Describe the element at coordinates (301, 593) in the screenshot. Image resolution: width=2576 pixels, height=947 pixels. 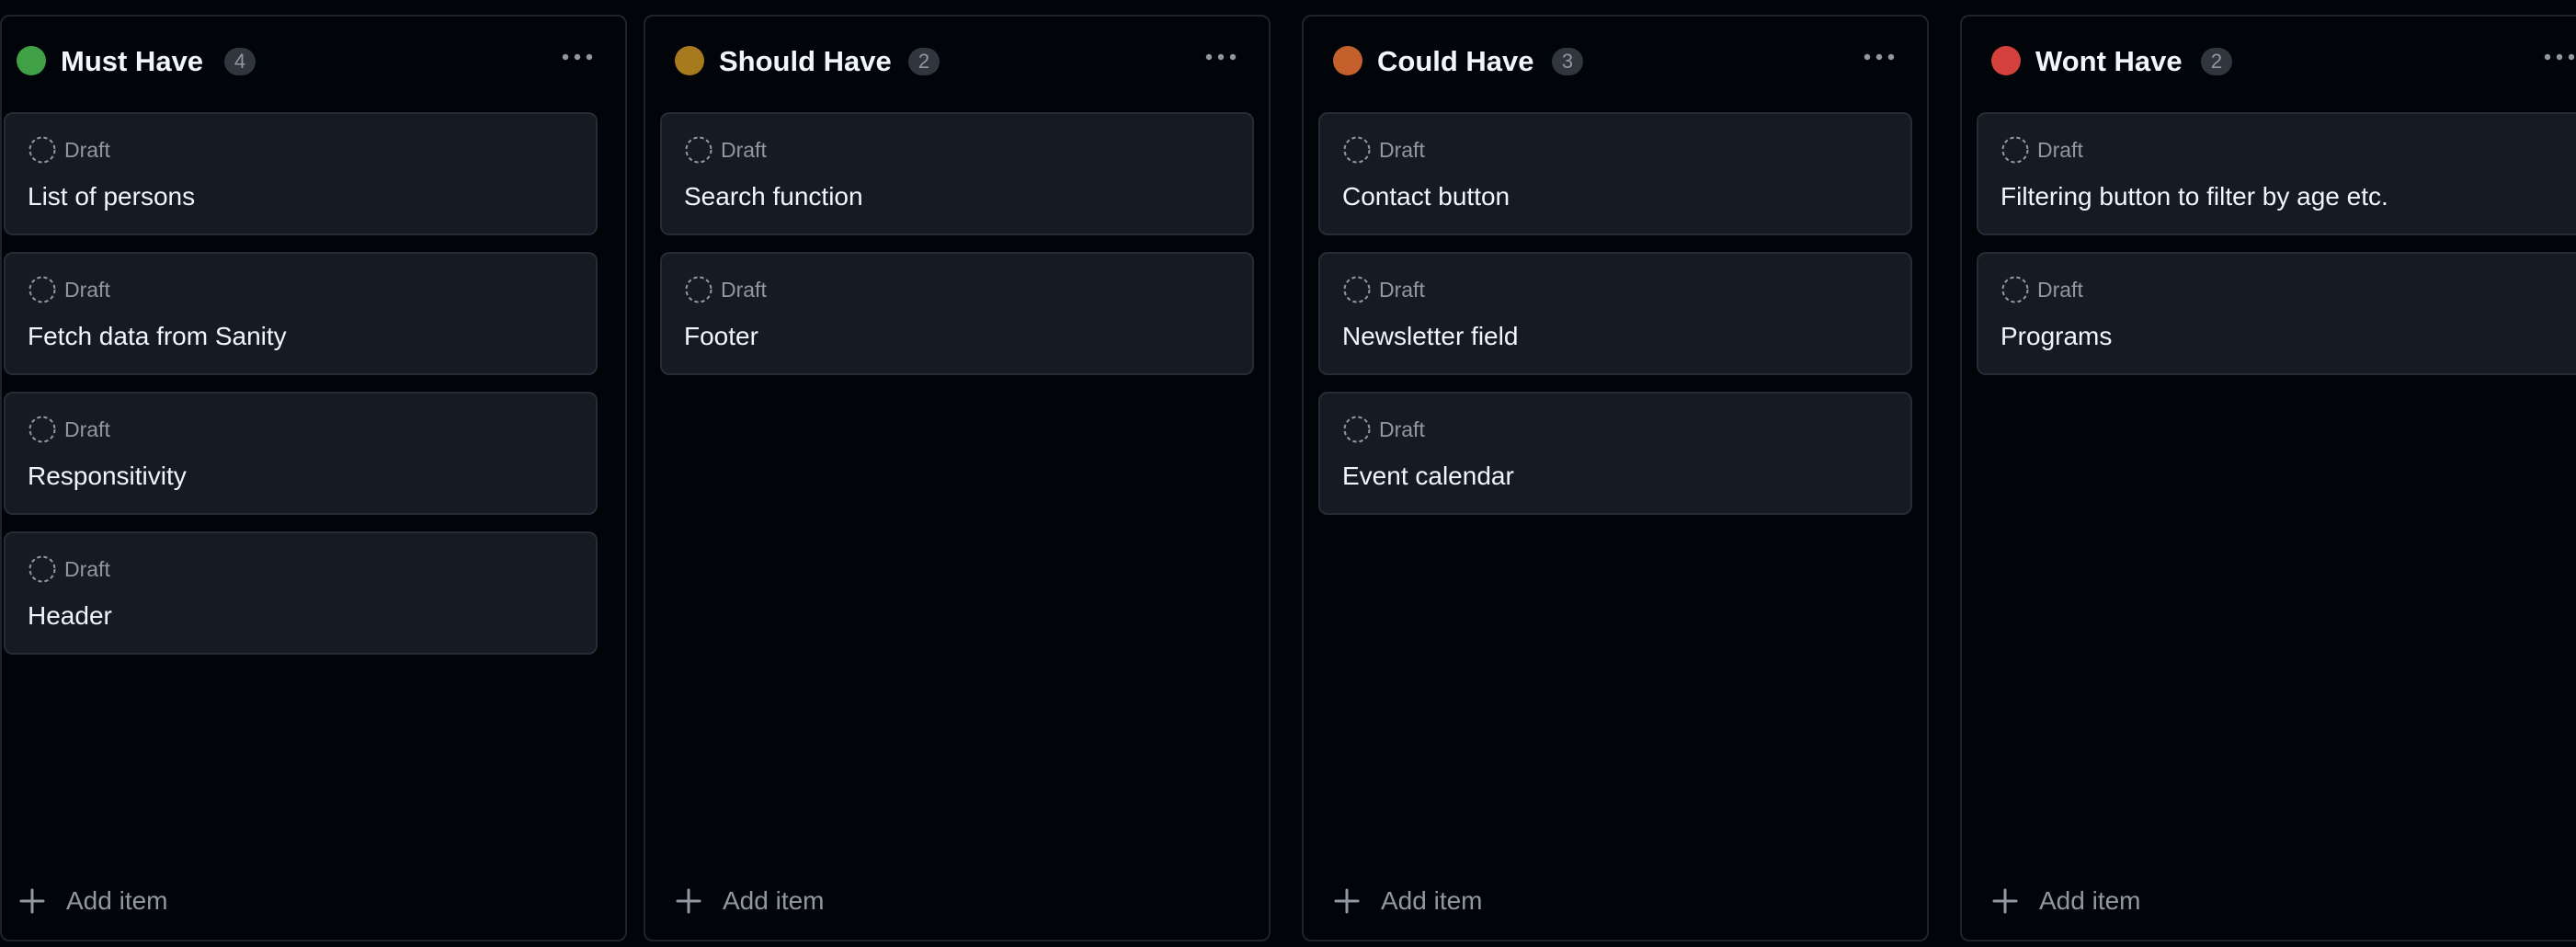
I see `item-card: Draft Header` at that location.